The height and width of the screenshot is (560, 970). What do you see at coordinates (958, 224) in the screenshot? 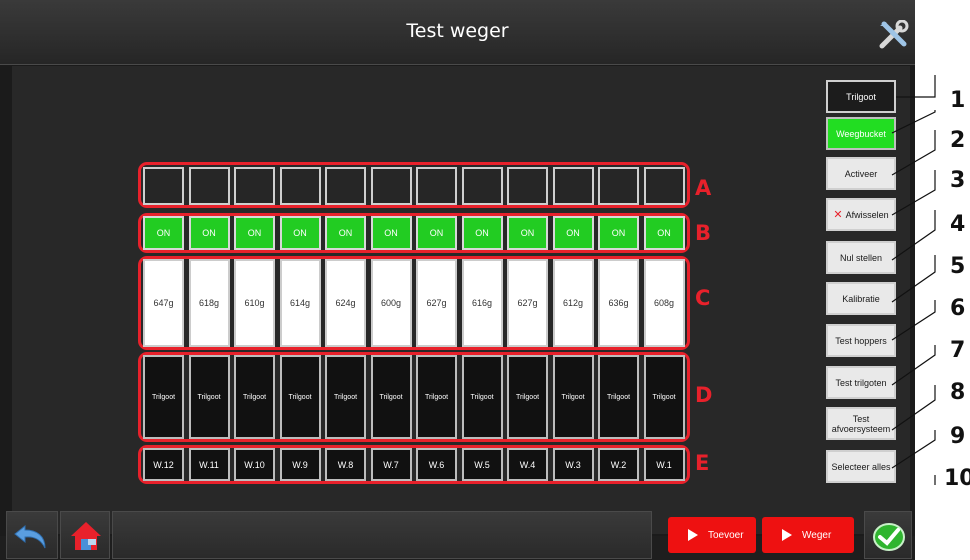
I see `callout-4: 4` at bounding box center [958, 224].